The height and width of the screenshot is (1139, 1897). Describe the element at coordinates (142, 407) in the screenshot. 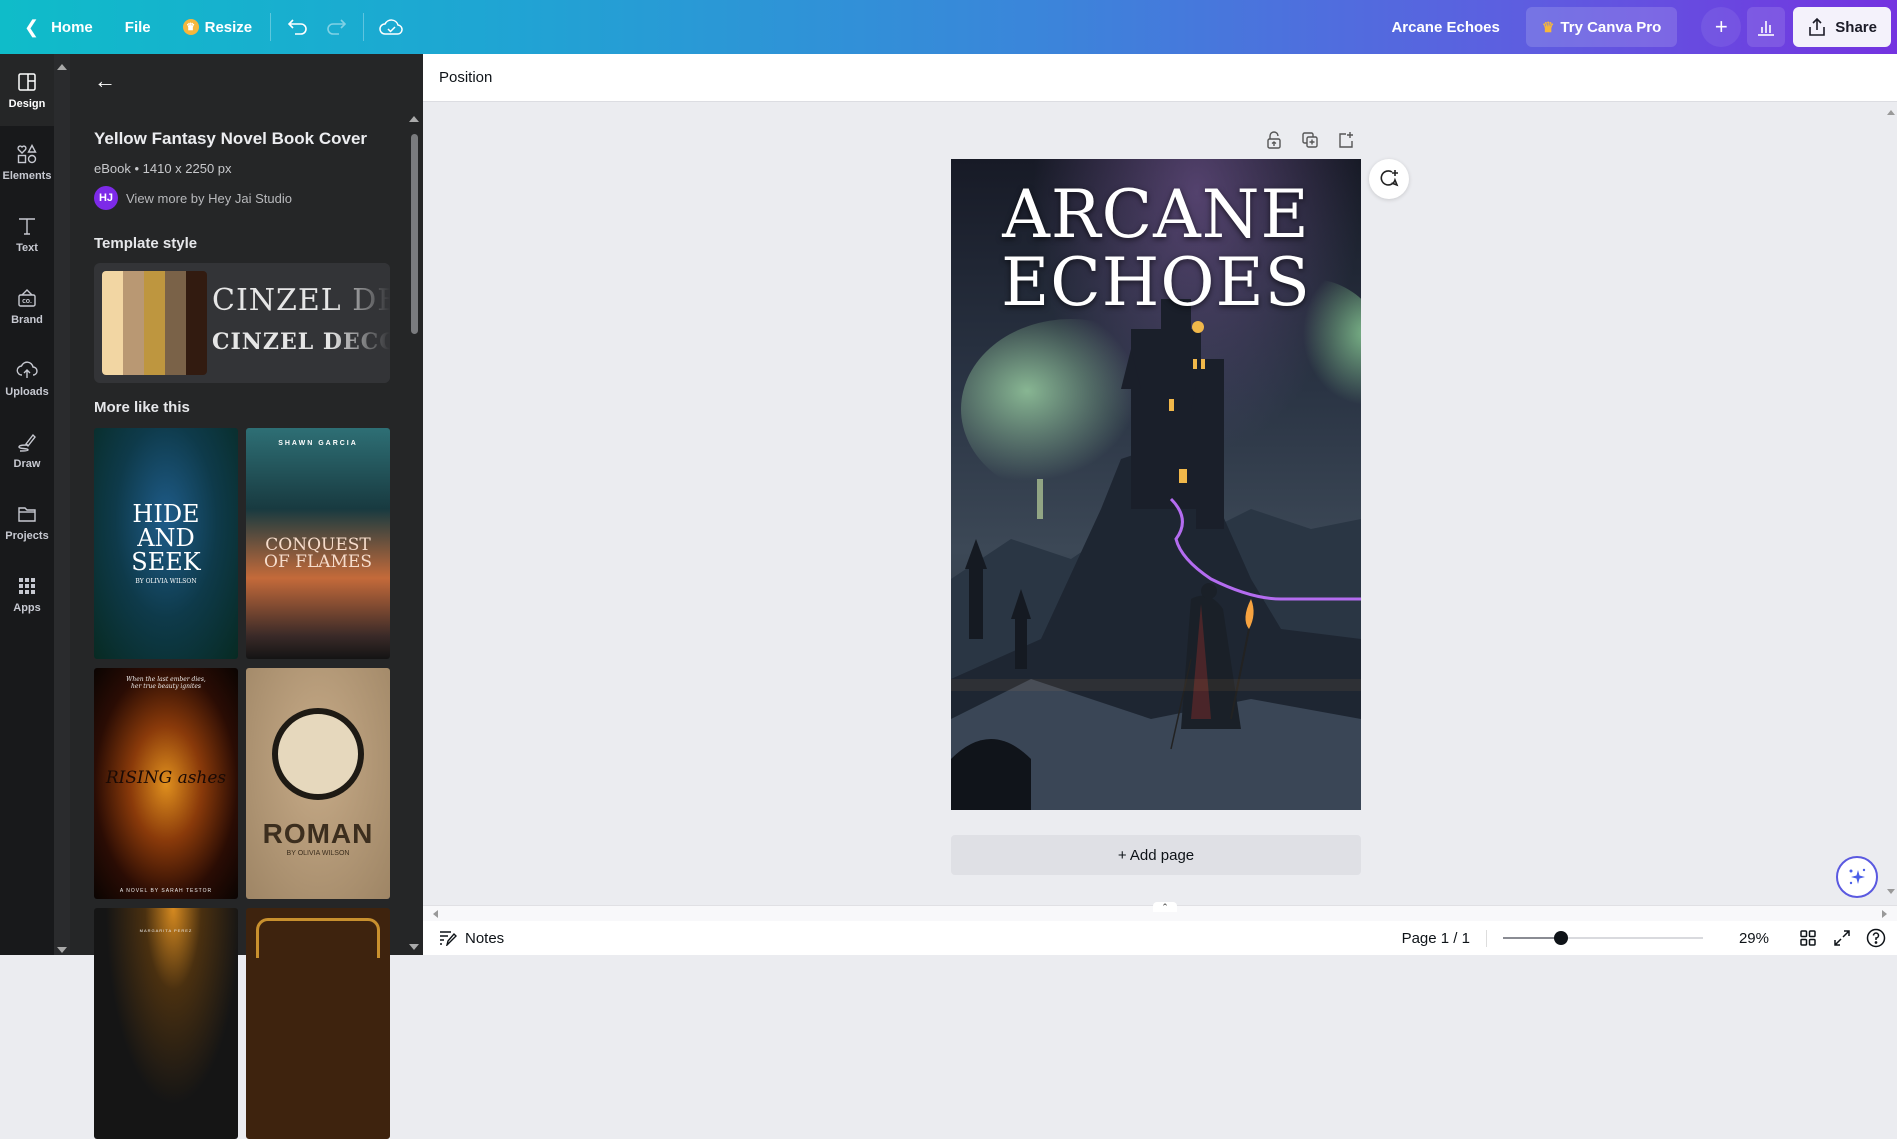

I see `more-like-this-heading: More like this` at that location.